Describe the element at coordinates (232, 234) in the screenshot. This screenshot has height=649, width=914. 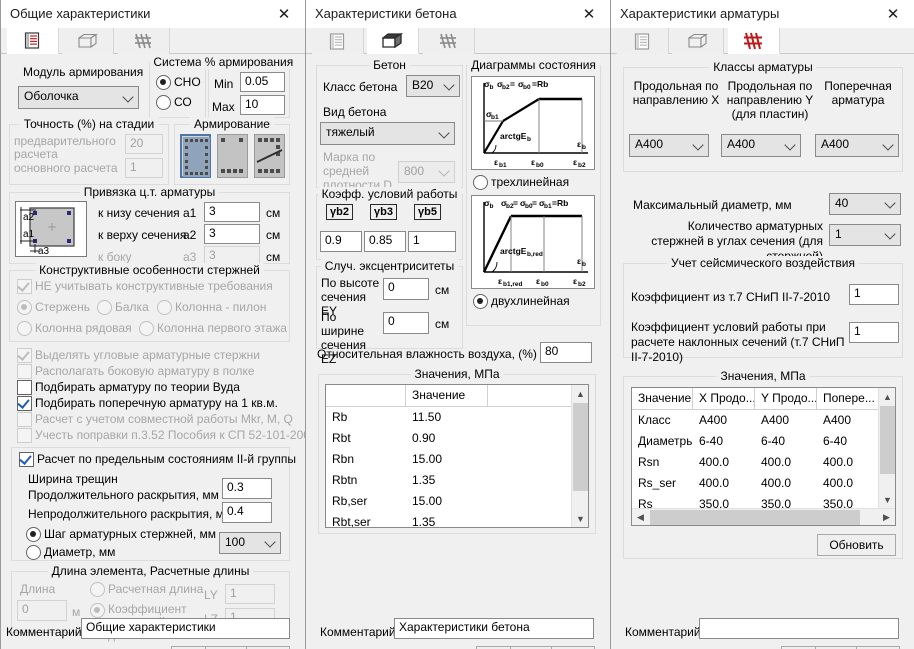
I see `binding-row2-input: 3` at that location.